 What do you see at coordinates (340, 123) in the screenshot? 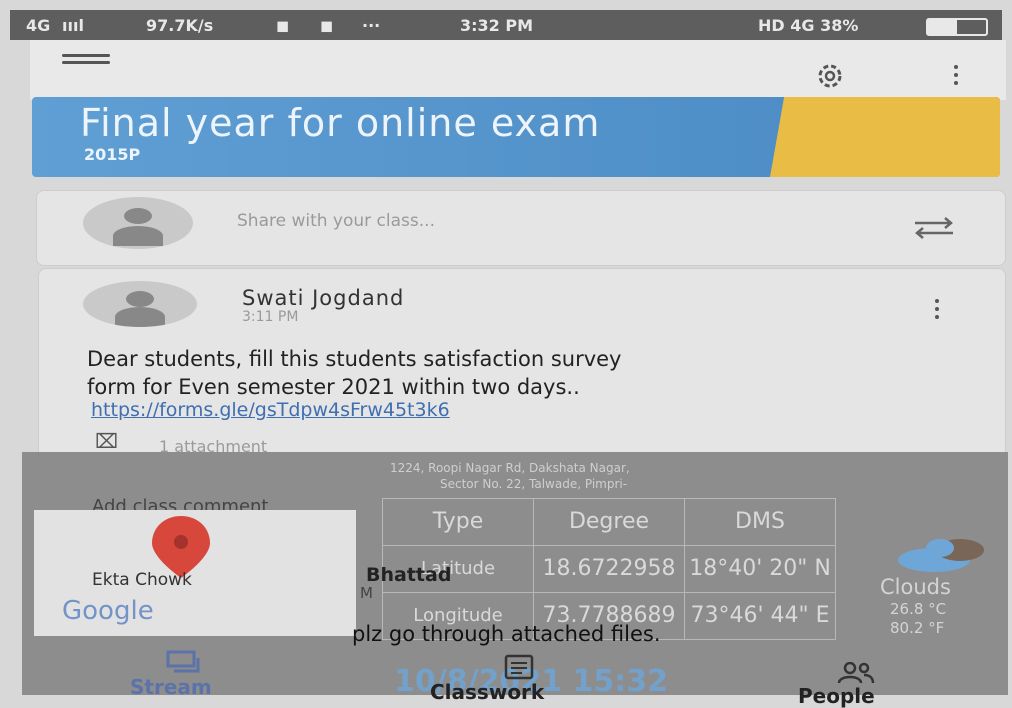
I see `class-title: Final year for online exam` at bounding box center [340, 123].